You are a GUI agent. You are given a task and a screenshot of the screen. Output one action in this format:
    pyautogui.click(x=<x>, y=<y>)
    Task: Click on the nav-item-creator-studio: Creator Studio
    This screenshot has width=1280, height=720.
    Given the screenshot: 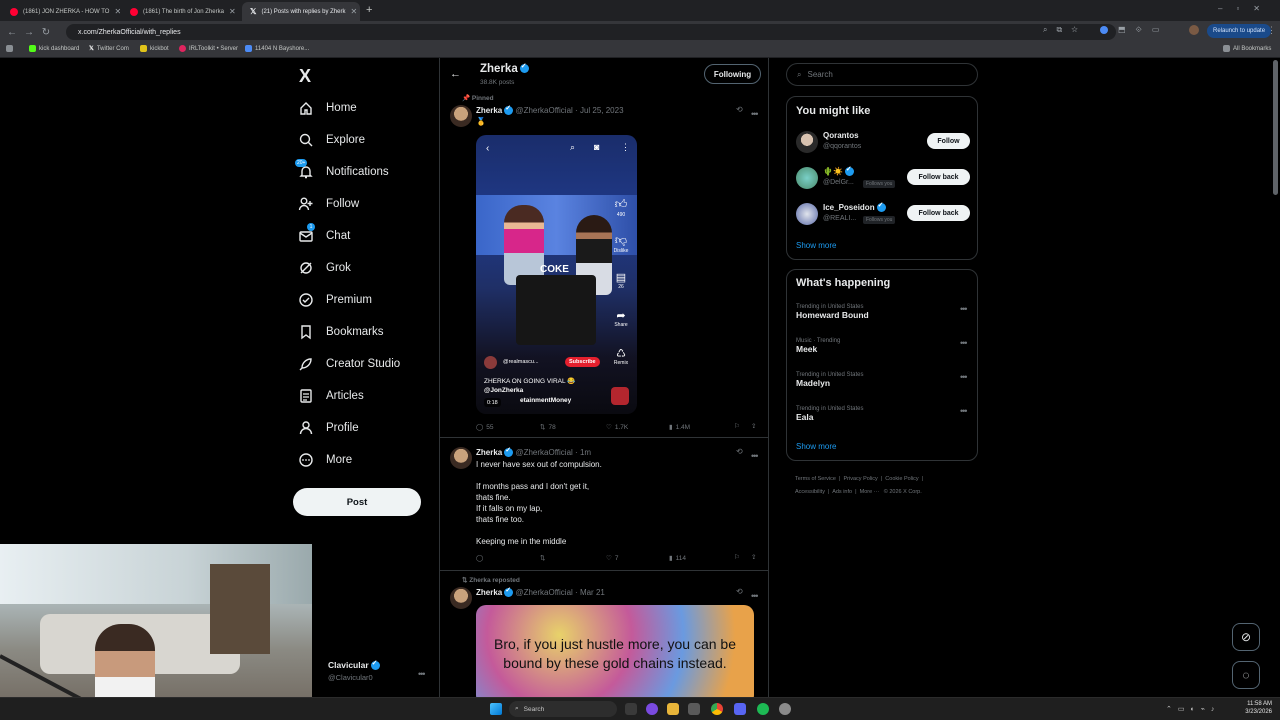 What is the action you would take?
    pyautogui.click(x=349, y=364)
    